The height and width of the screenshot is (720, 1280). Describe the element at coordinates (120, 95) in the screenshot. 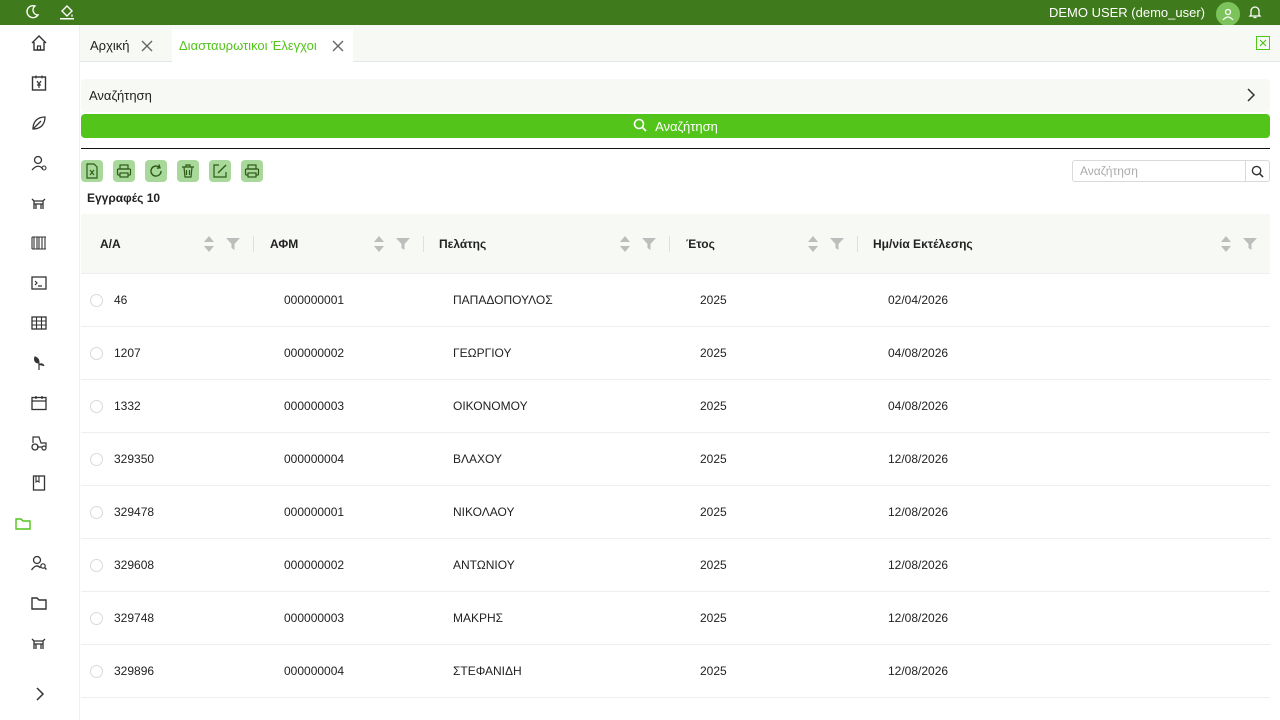

I see `search-panel-title: Αναζήτηση` at that location.